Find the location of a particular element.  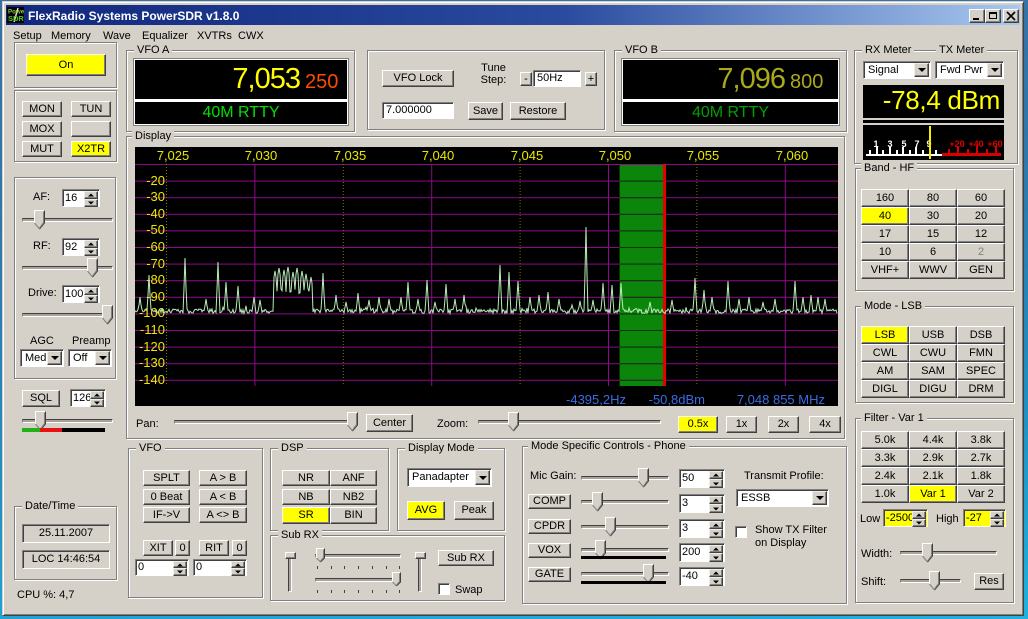

svg-text: 7,055 is located at coordinates (703, 155).